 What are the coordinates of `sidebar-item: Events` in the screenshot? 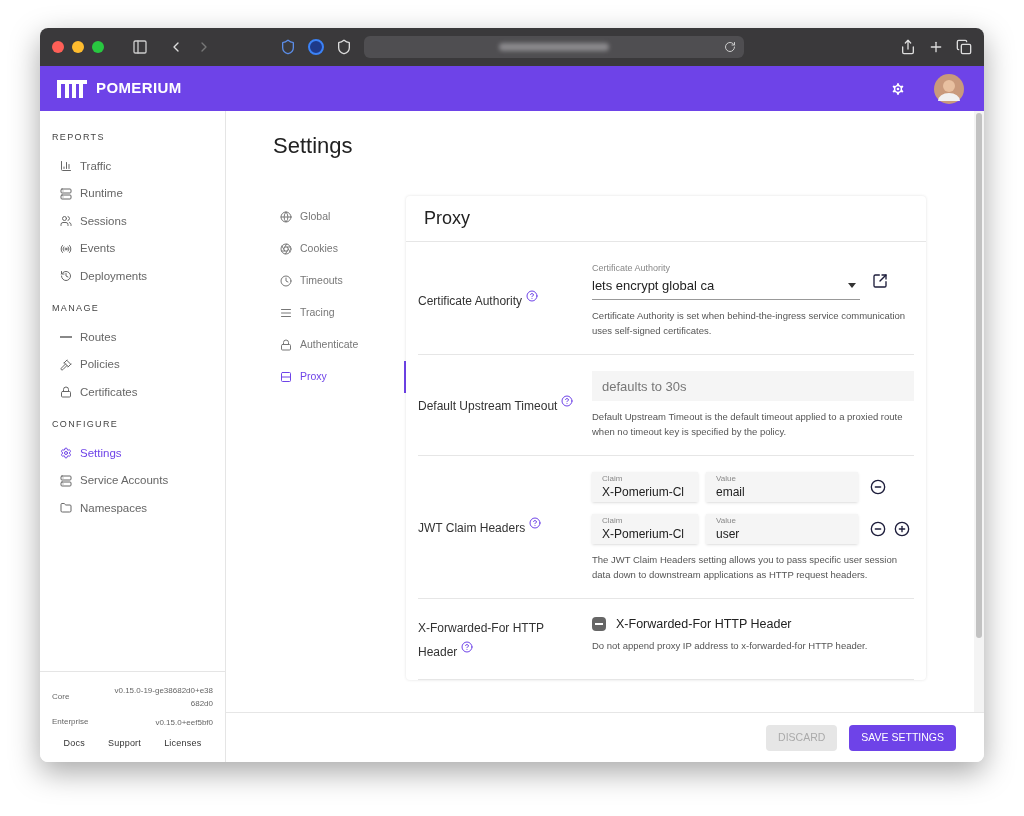 It's located at (132, 249).